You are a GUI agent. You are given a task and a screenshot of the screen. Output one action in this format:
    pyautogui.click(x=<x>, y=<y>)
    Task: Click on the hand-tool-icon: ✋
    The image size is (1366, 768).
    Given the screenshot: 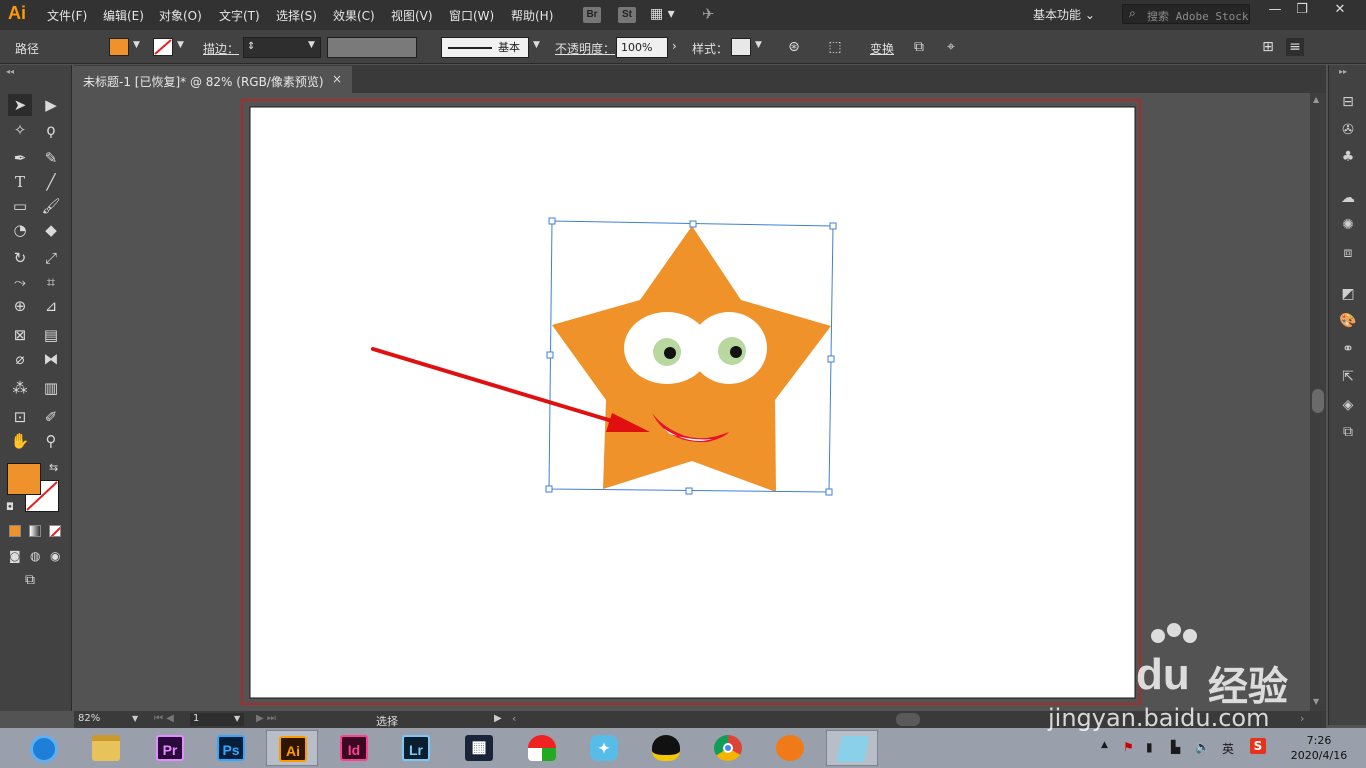 What is the action you would take?
    pyautogui.click(x=20, y=441)
    